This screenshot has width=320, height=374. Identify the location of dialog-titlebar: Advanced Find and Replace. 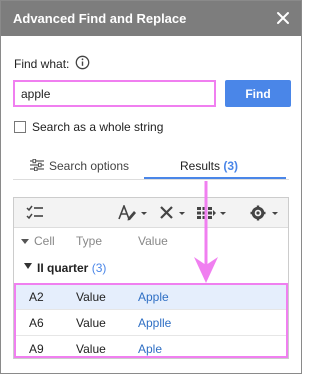
(151, 18).